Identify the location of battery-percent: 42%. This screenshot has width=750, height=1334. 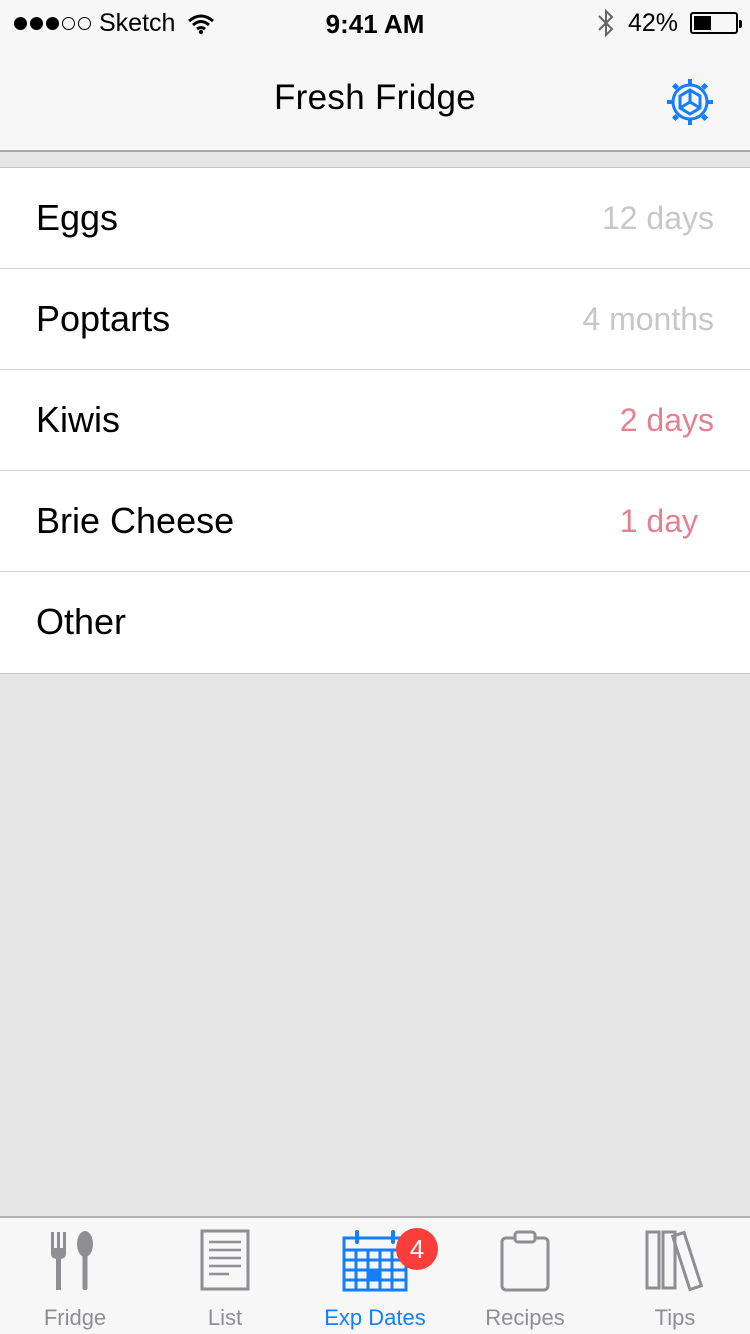
(652, 22).